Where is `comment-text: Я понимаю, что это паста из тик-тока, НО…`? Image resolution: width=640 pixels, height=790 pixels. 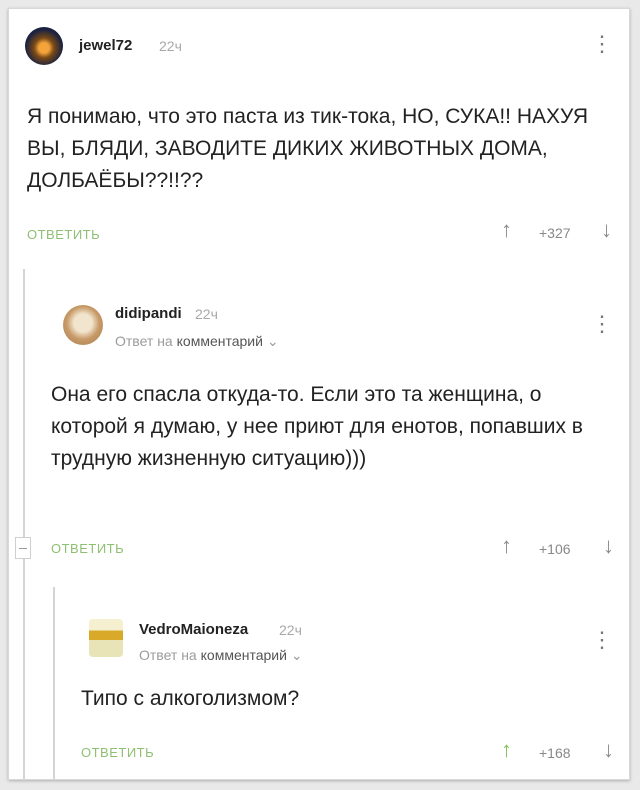 comment-text: Я понимаю, что это паста из тик-тока, НО… is located at coordinates (308, 148).